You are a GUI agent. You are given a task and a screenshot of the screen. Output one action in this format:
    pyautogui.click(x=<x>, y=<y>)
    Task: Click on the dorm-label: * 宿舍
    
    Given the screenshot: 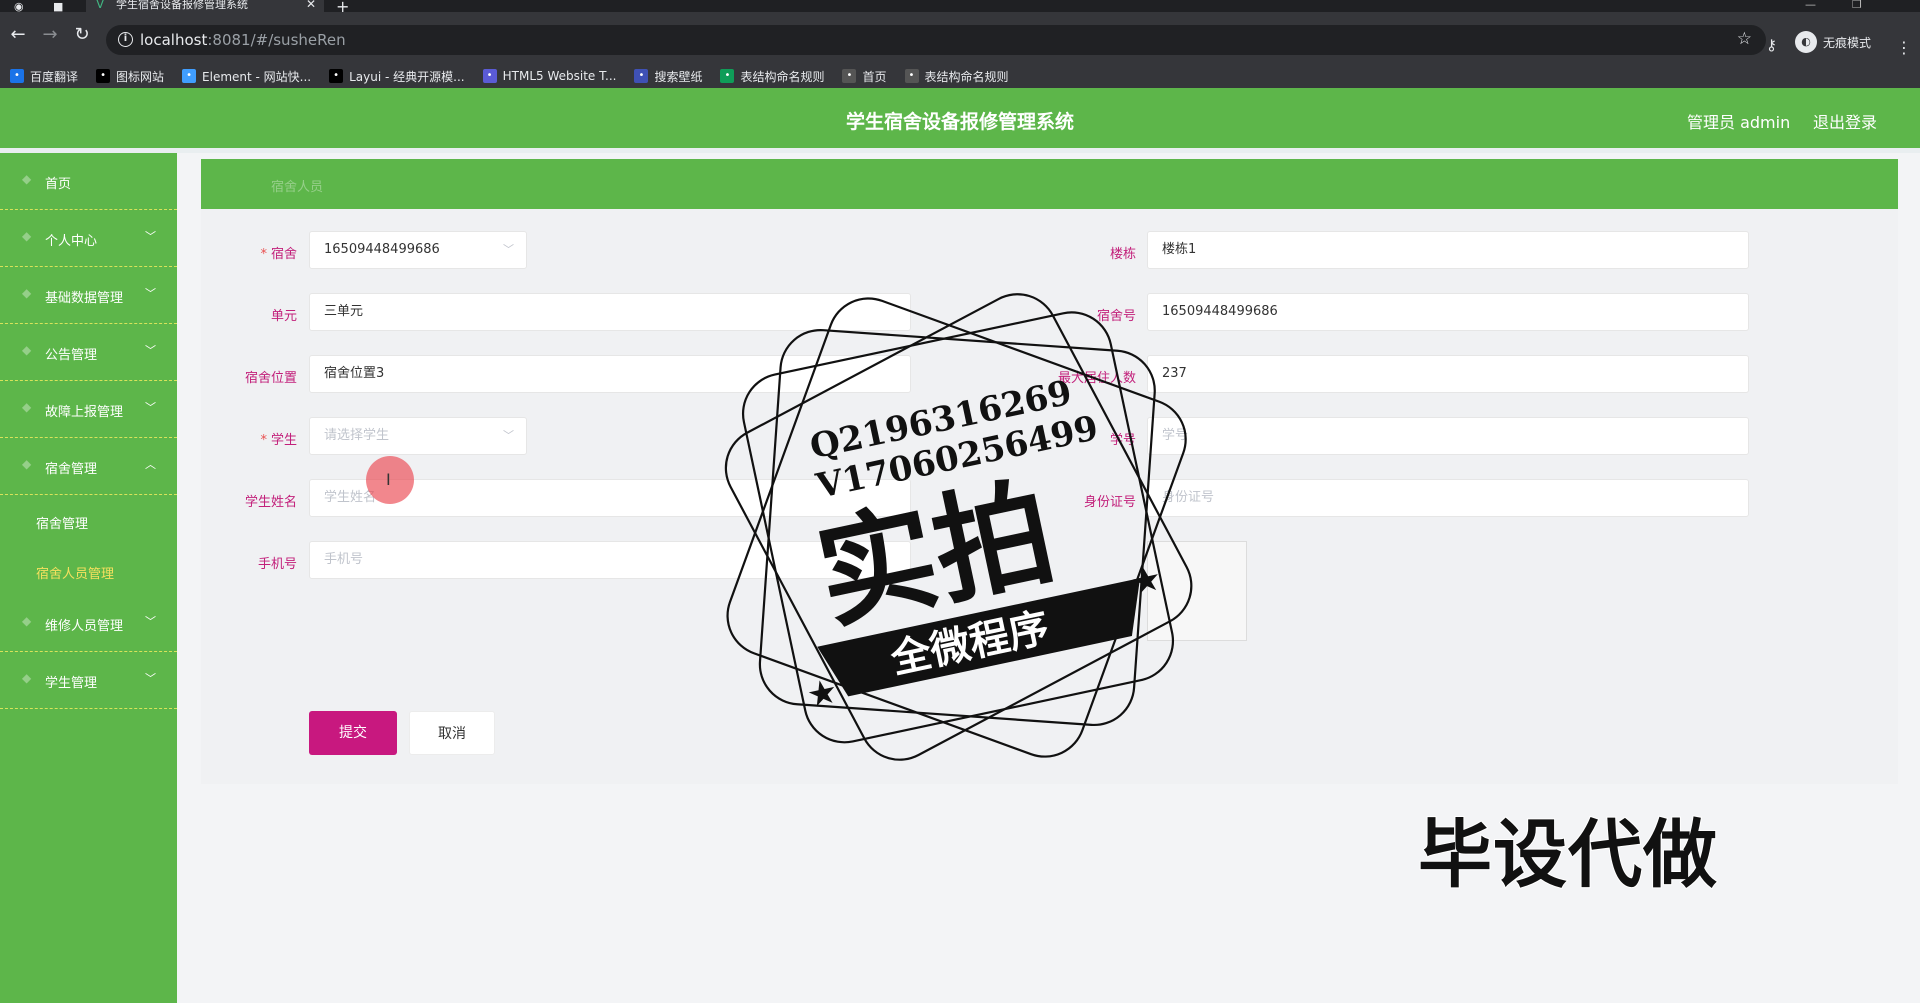 What is the action you would take?
    pyautogui.click(x=278, y=254)
    